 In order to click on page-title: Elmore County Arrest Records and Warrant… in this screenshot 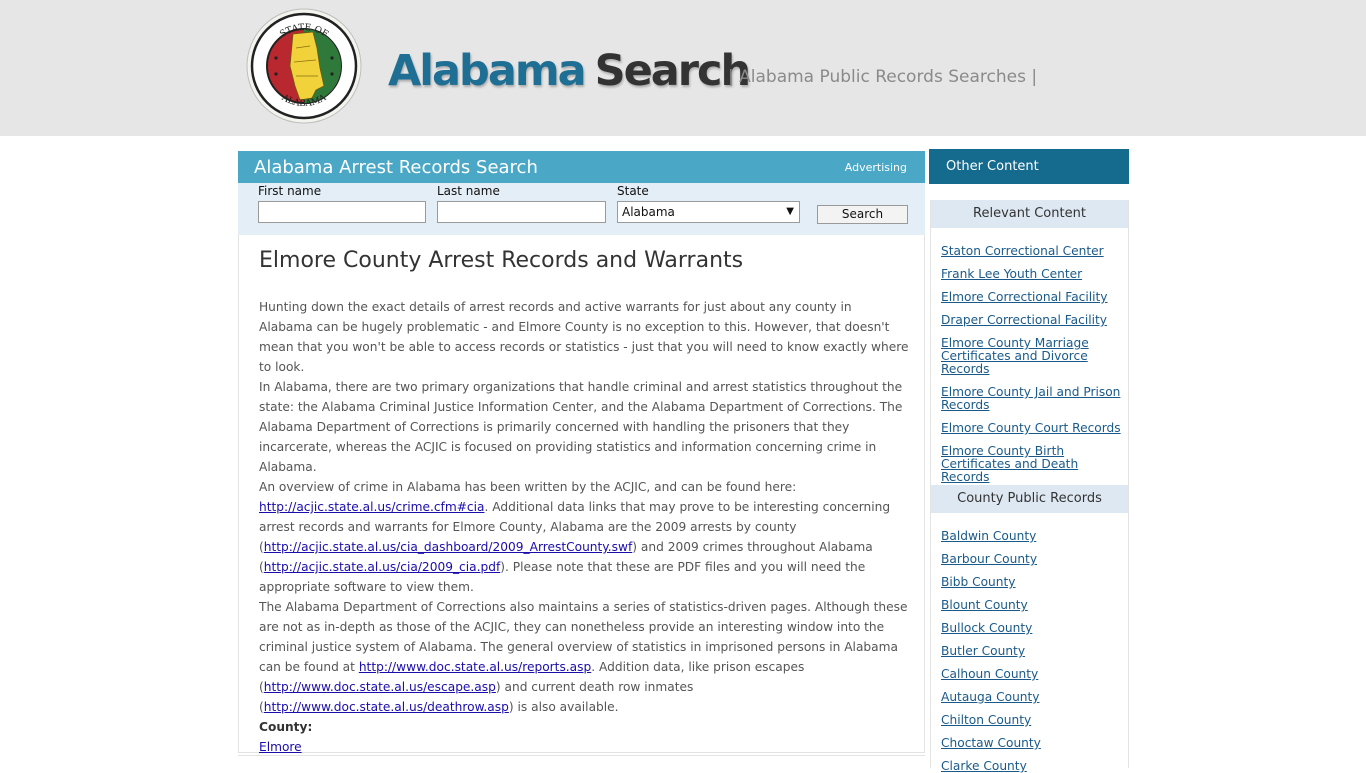, I will do `click(501, 260)`.